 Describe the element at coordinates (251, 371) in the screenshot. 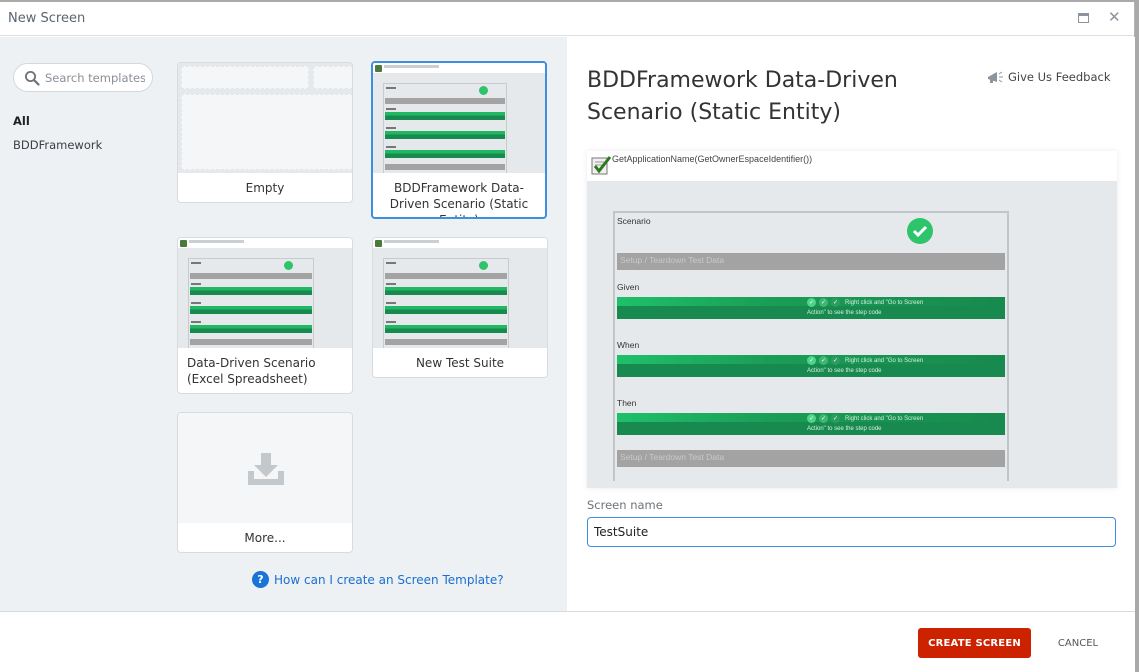

I see `template-label: Data-Driven Scenario (Excel Spreadsheet)` at that location.